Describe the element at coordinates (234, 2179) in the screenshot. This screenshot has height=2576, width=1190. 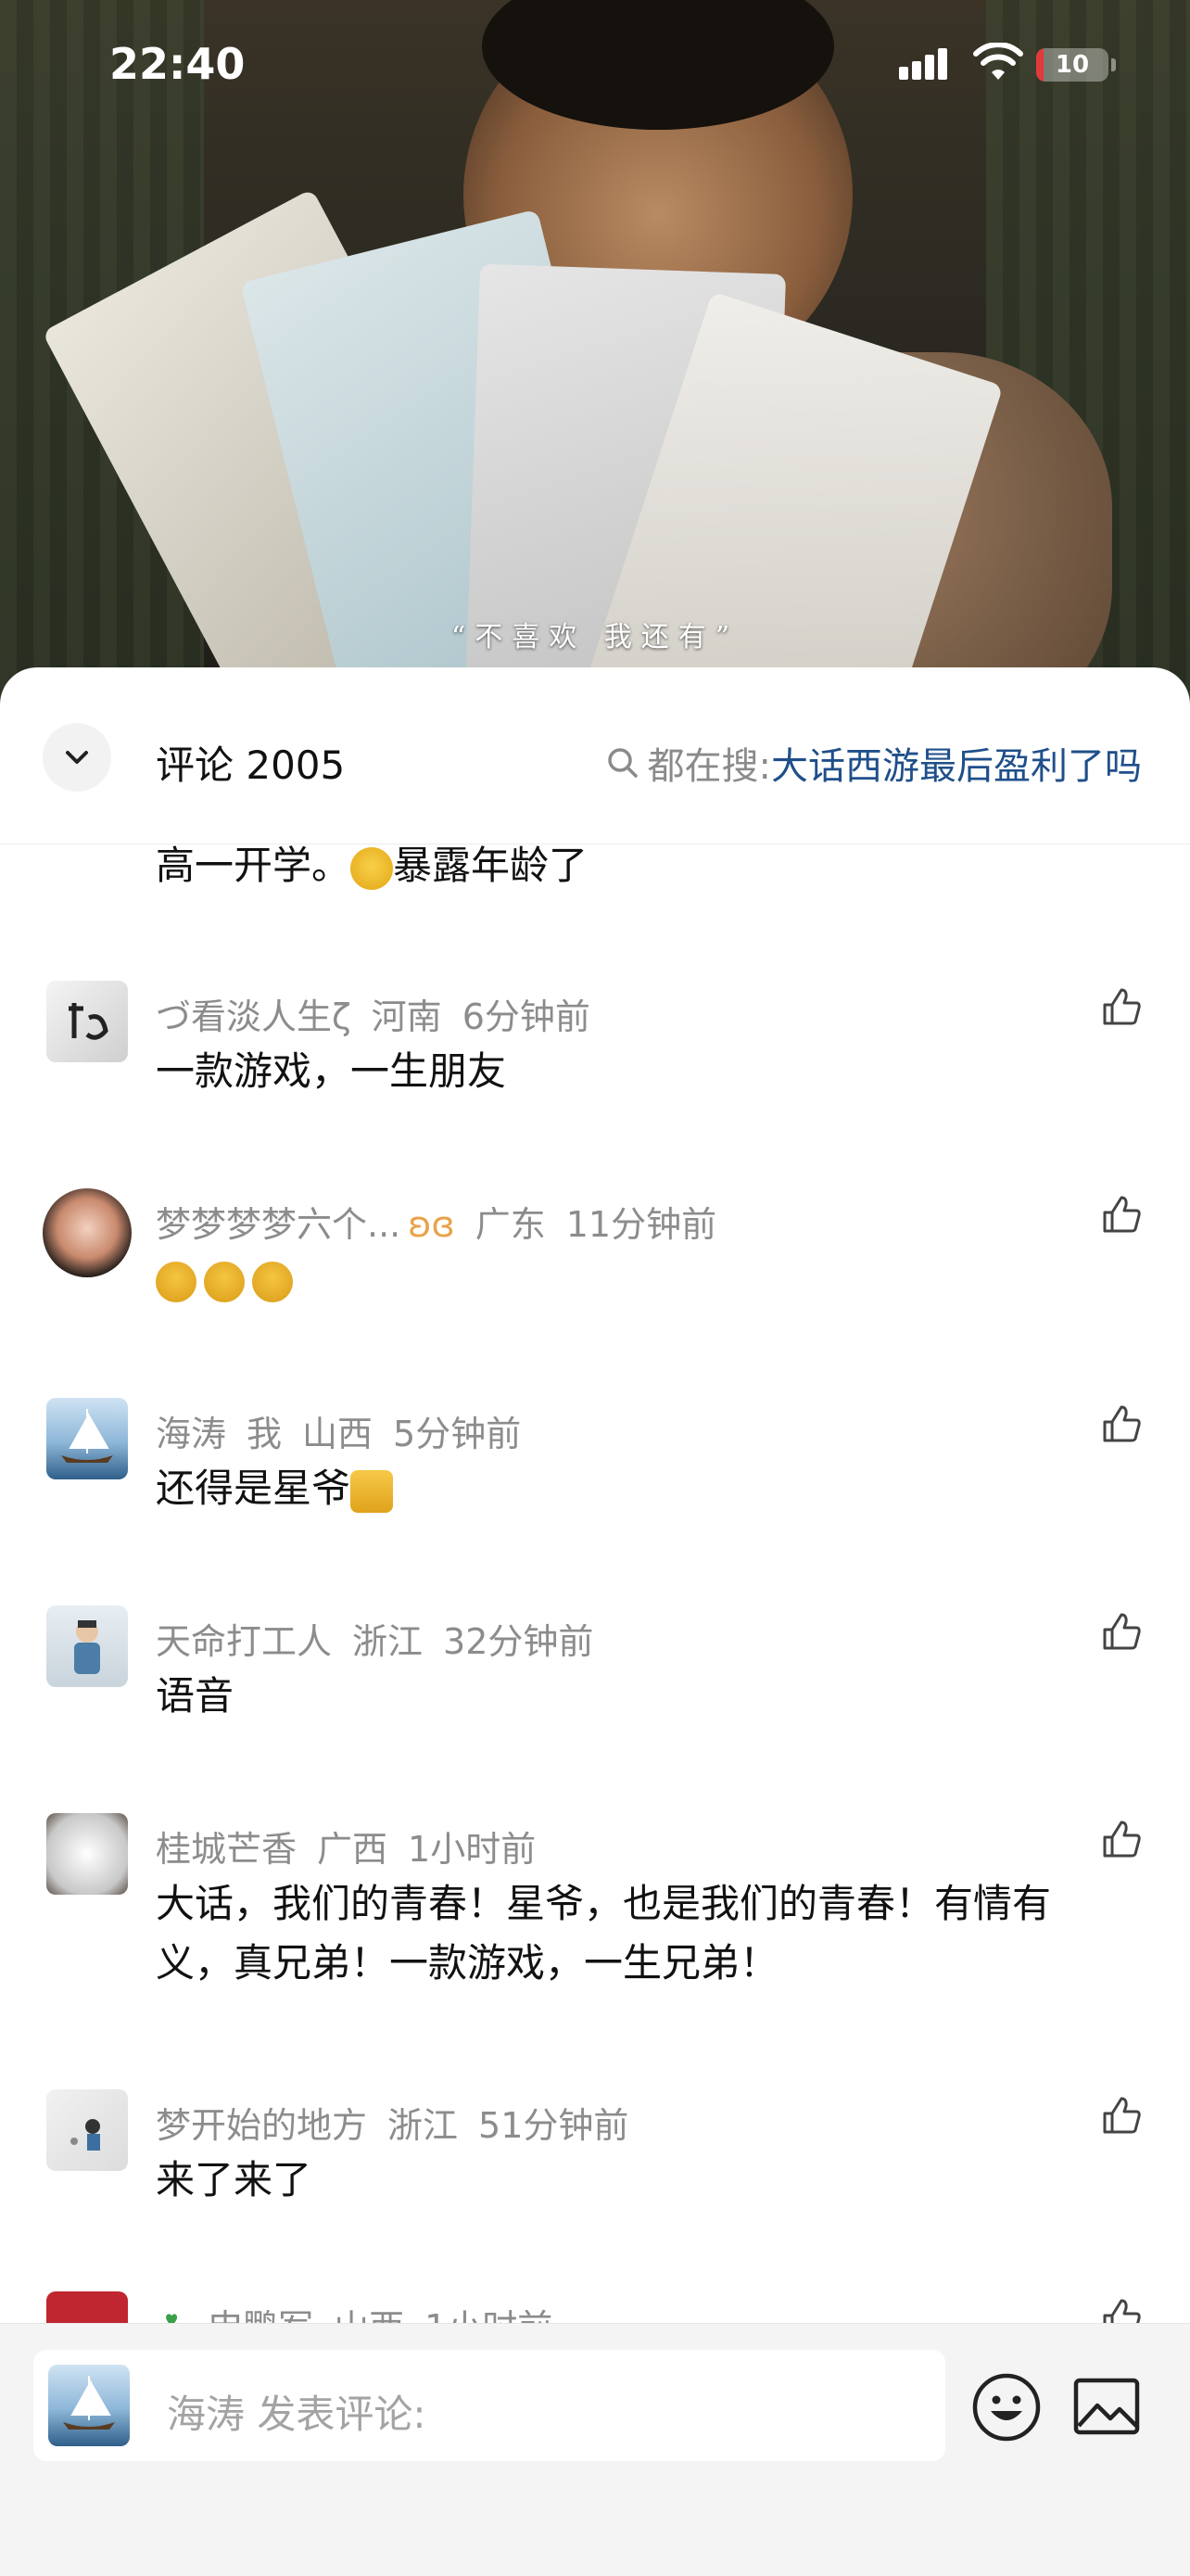
I see `comment-text: 来了来了` at that location.